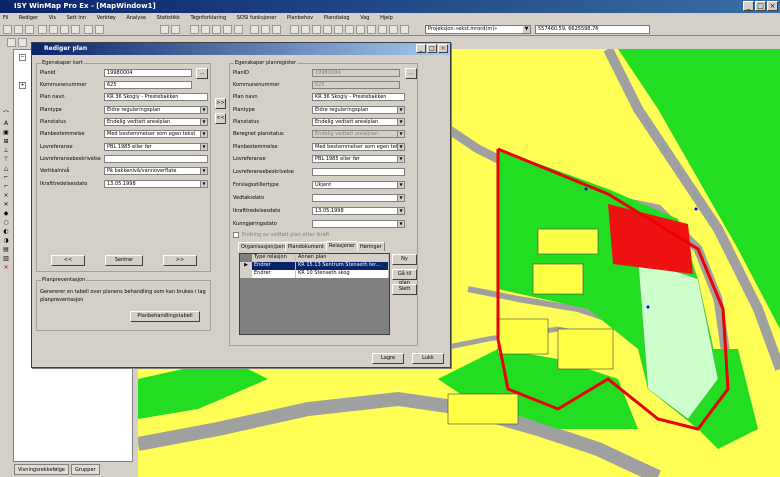 The width and height of the screenshot is (780, 477). I want to click on plan-name-input: KR 36 Skogly - Prestebakken, so click(156, 97).